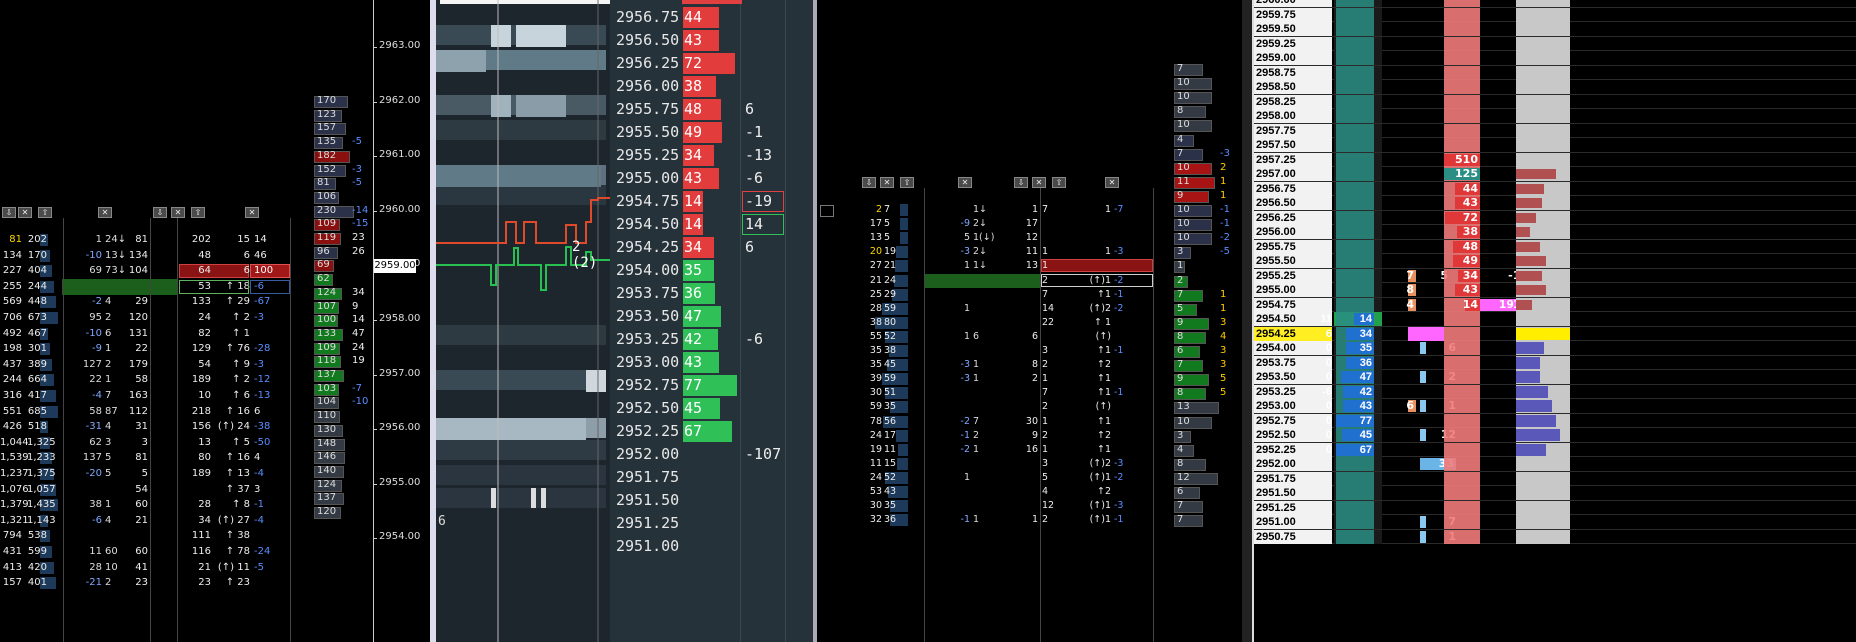  I want to click on cell-e: 8, so click(1034, 365).